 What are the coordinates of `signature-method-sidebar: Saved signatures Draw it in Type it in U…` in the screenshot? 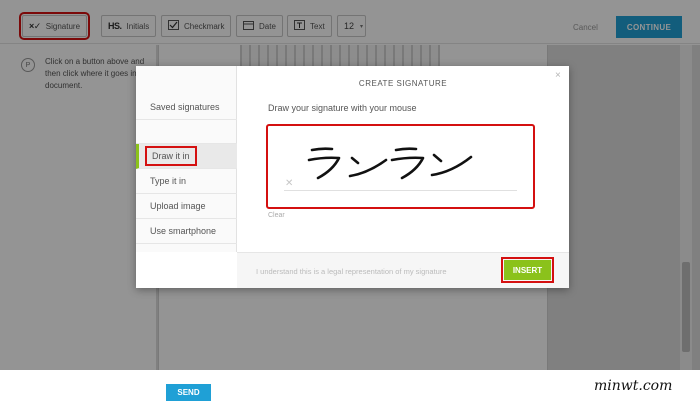 It's located at (186, 159).